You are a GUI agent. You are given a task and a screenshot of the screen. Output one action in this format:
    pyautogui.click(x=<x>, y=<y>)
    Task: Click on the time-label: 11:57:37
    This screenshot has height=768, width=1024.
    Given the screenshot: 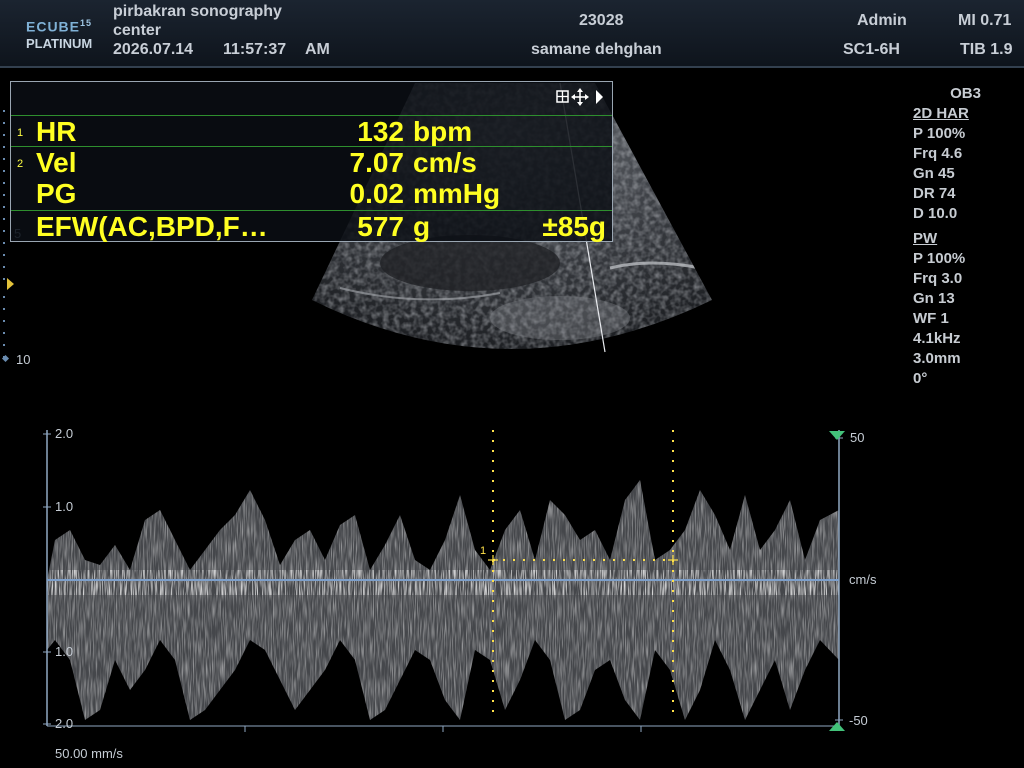 What is the action you would take?
    pyautogui.click(x=255, y=49)
    